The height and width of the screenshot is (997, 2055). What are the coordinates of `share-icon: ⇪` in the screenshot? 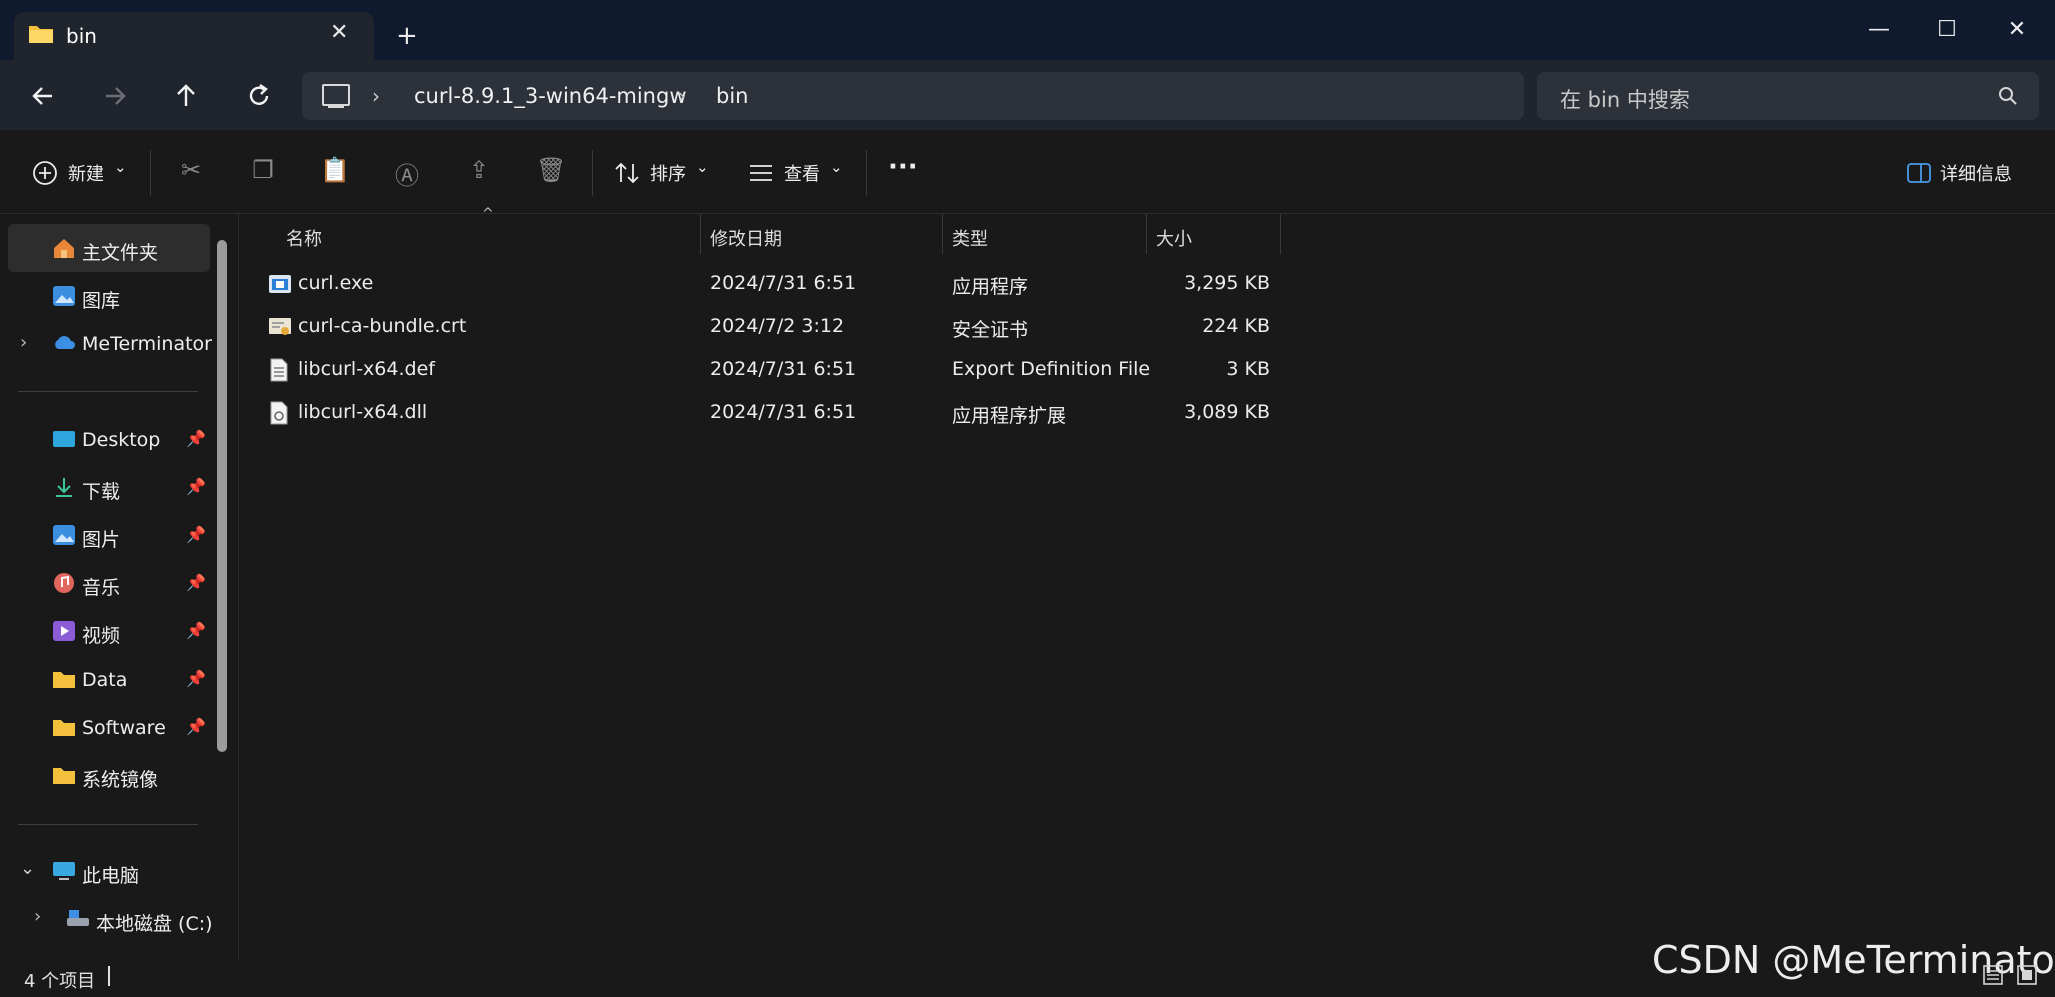 It's located at (479, 170).